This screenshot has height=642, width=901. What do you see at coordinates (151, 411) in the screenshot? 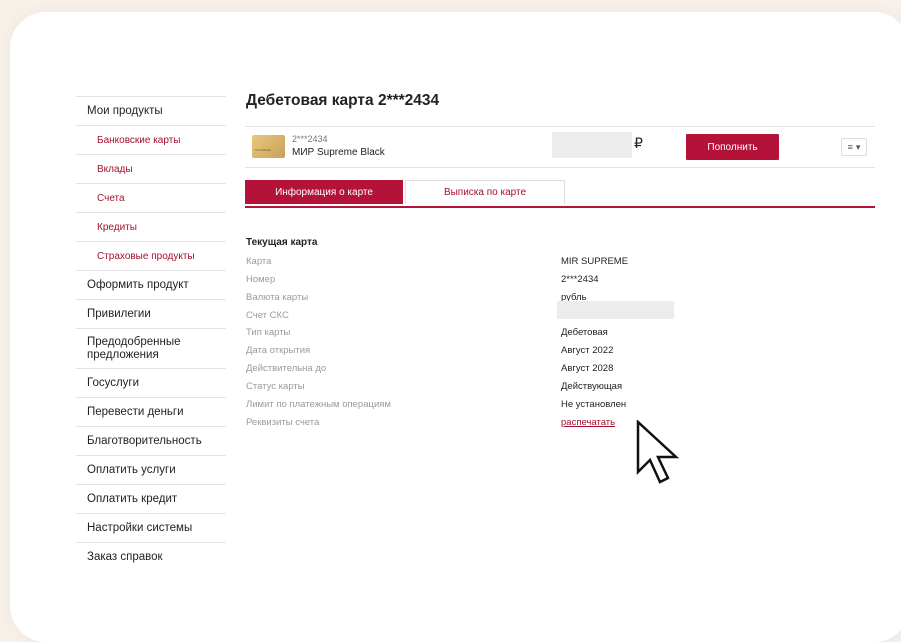
I see `sidebar-item-transfer-money: Перевести деньги` at bounding box center [151, 411].